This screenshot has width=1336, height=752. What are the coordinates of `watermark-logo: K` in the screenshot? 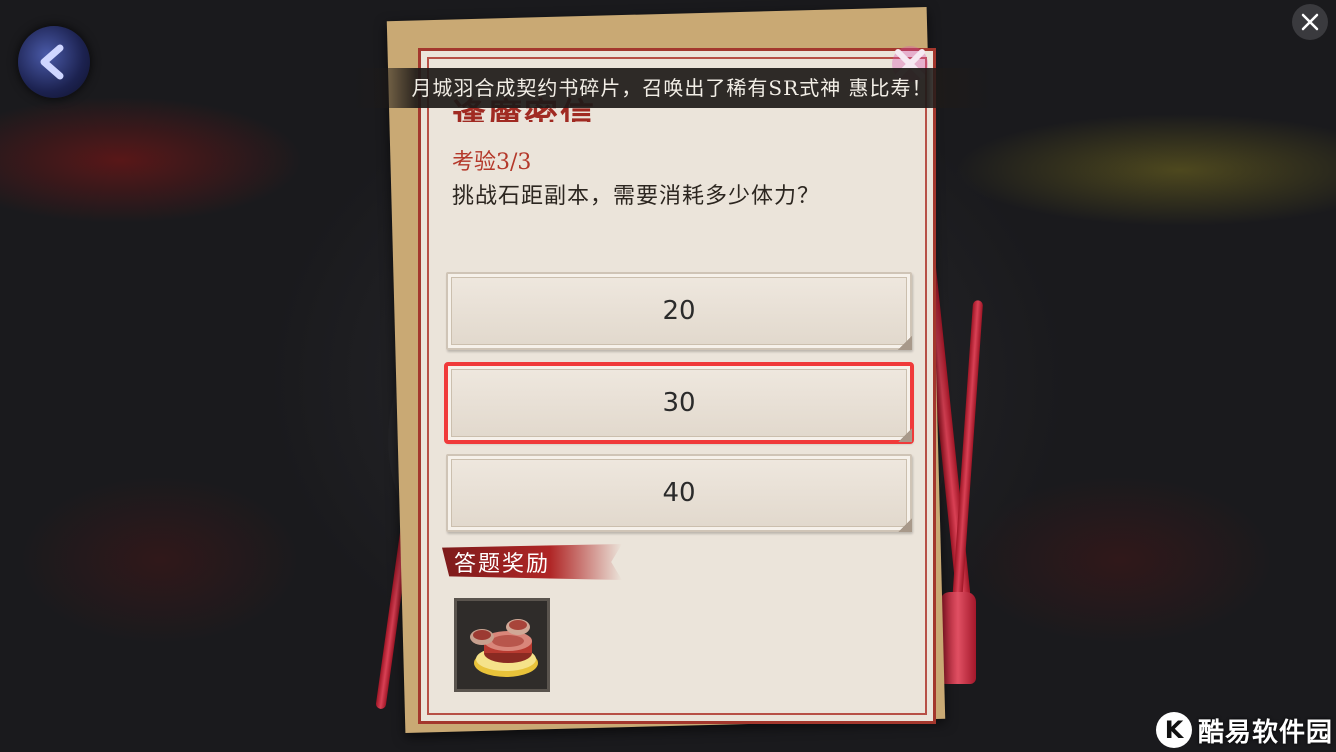 It's located at (1174, 730).